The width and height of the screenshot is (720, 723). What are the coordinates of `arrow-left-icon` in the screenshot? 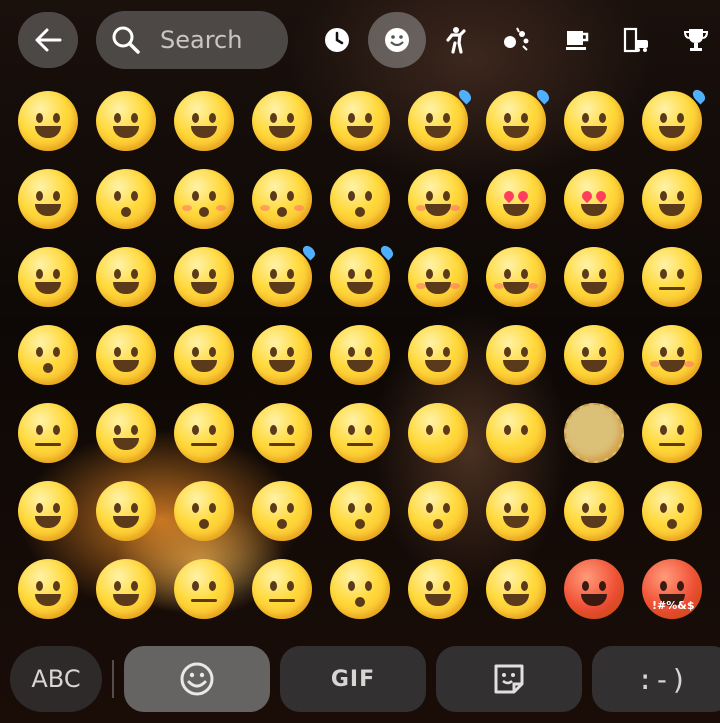 It's located at (48, 40).